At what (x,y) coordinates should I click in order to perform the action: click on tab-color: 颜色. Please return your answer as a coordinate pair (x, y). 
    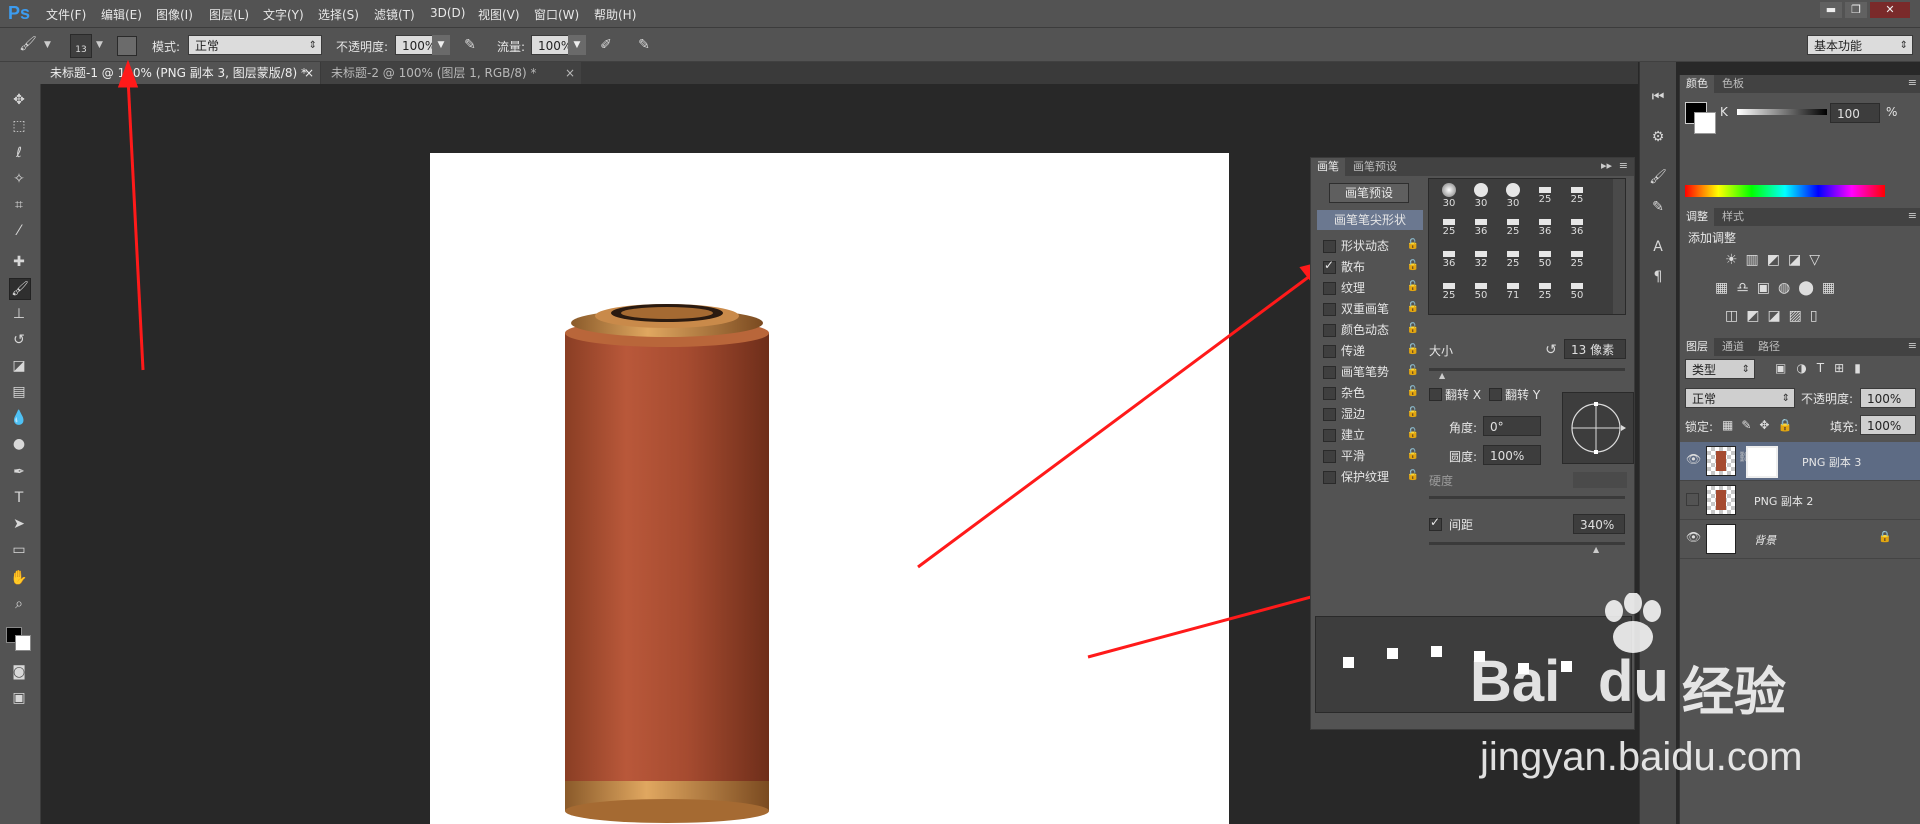
    Looking at the image, I should click on (1697, 84).